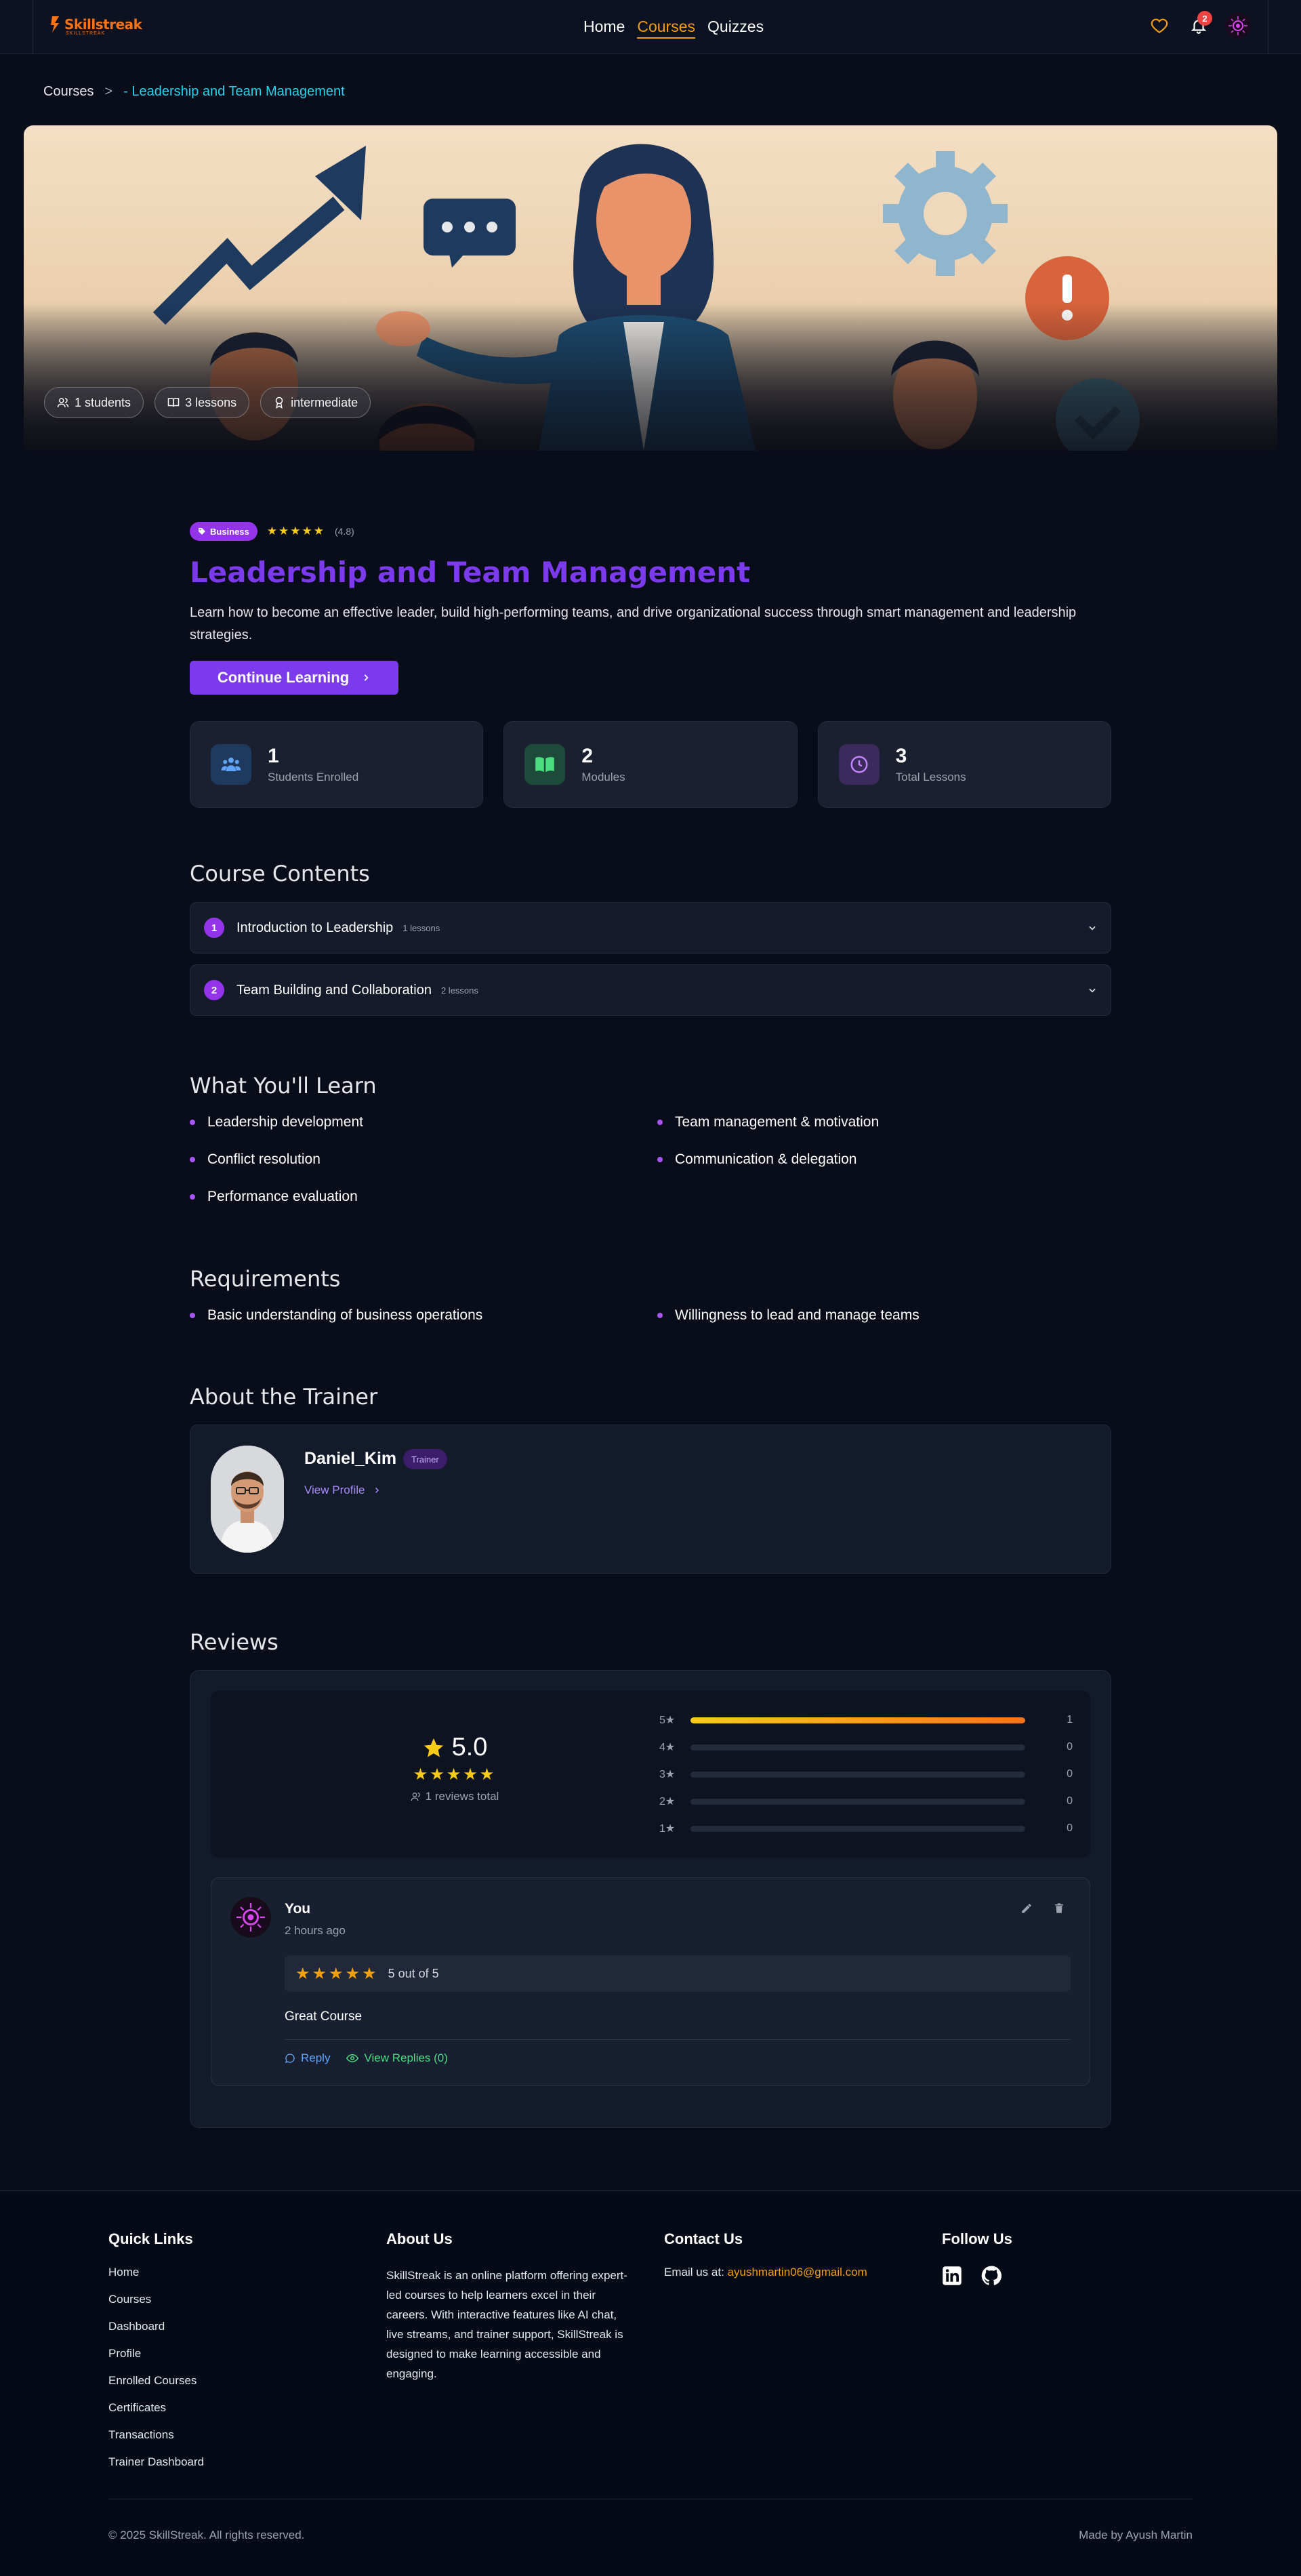 The height and width of the screenshot is (2576, 1301). Describe the element at coordinates (247, 1500) in the screenshot. I see `trainer-avatar` at that location.